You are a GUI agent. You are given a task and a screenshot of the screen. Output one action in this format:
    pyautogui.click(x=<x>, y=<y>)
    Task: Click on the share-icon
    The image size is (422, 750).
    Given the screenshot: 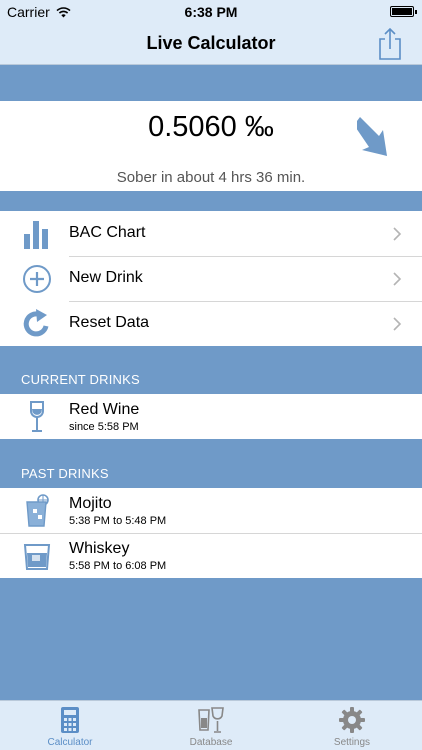 What is the action you would take?
    pyautogui.click(x=390, y=44)
    